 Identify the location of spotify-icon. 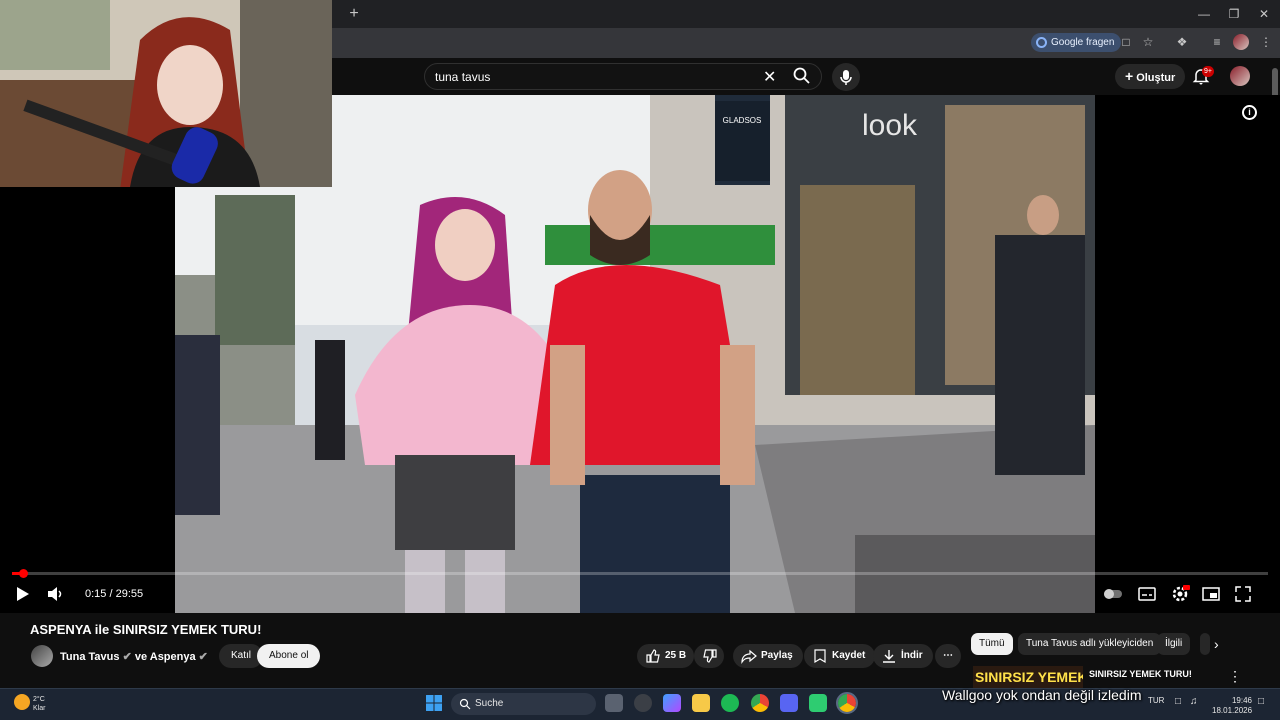
(730, 703).